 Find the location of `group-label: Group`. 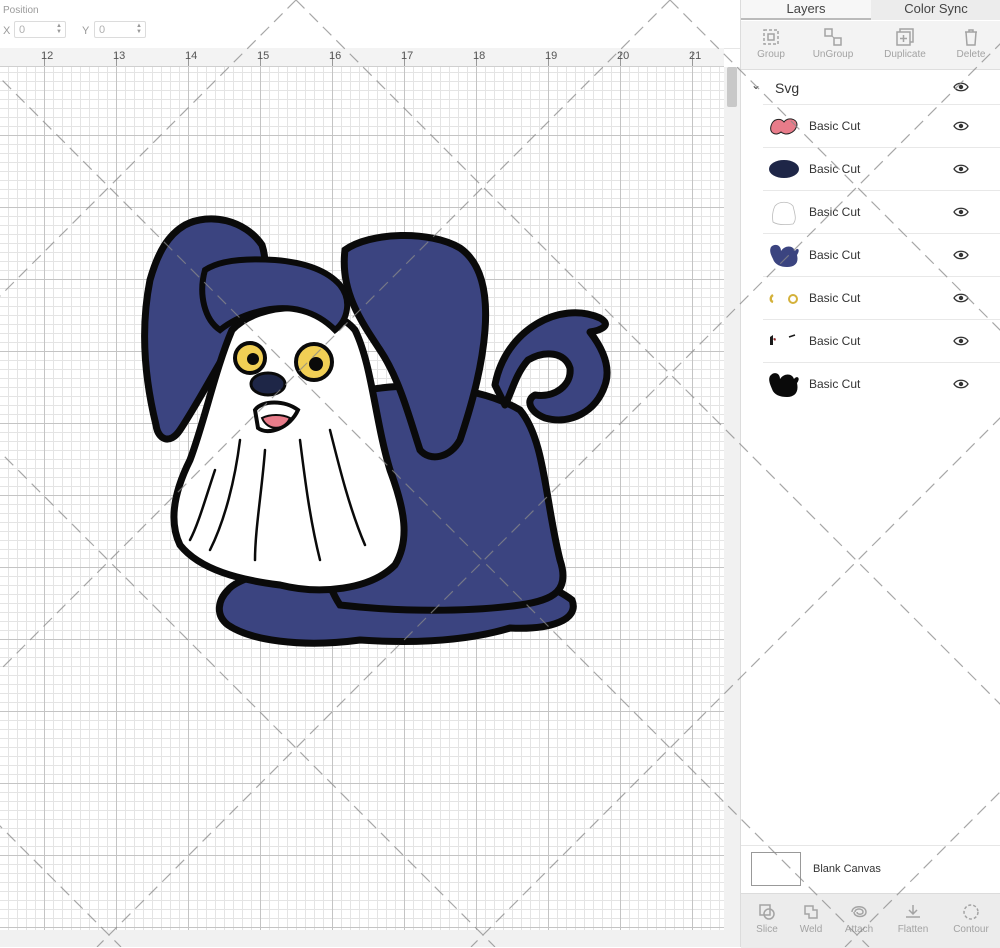

group-label: Group is located at coordinates (771, 54).